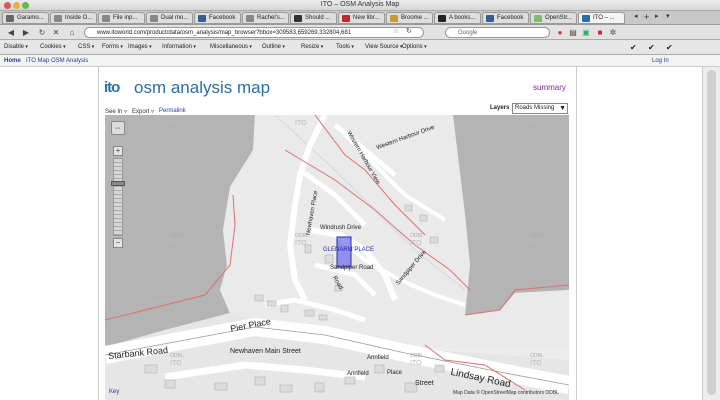 This screenshot has width=720, height=400. Describe the element at coordinates (56, 32) in the screenshot. I see `stop-button: ✕` at that location.